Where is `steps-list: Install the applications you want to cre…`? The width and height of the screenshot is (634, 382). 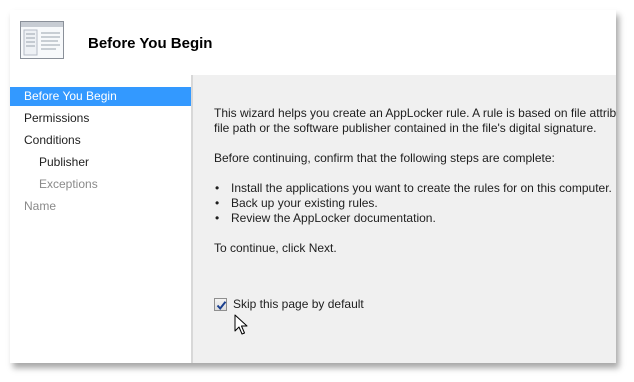 steps-list: Install the applications you want to cre… is located at coordinates (415, 203).